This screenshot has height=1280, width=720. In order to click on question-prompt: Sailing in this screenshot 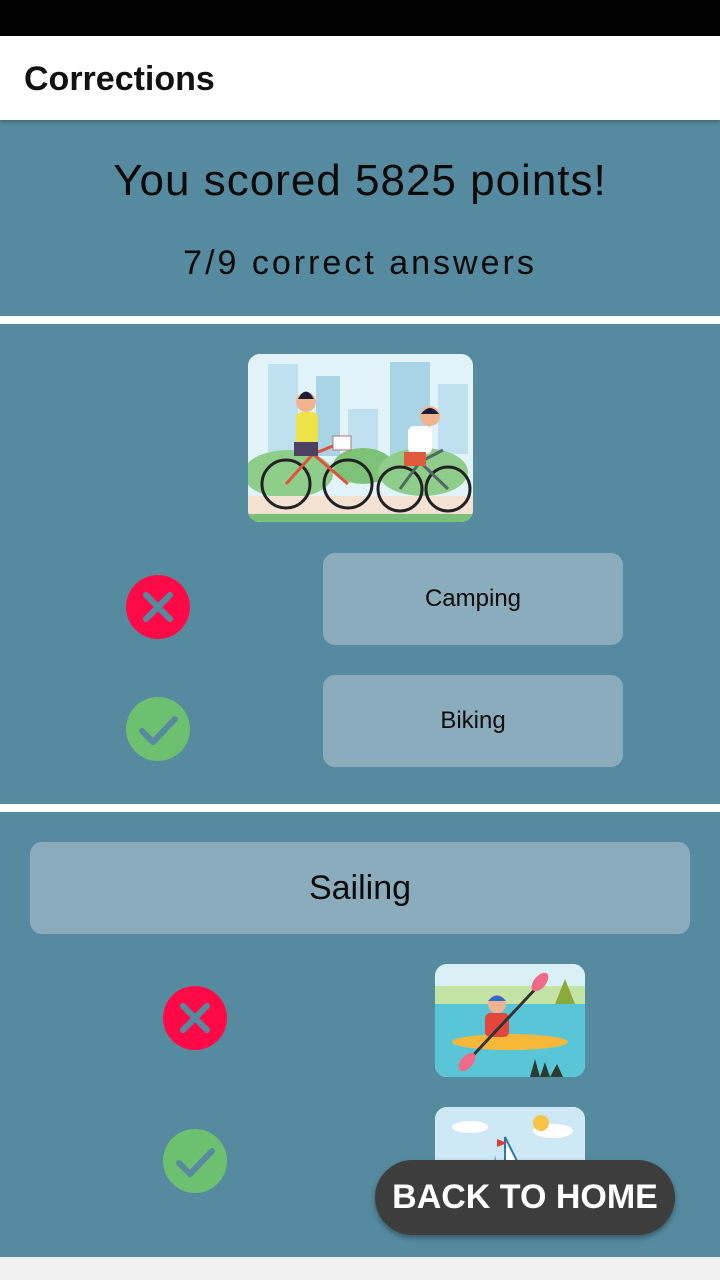, I will do `click(360, 888)`.